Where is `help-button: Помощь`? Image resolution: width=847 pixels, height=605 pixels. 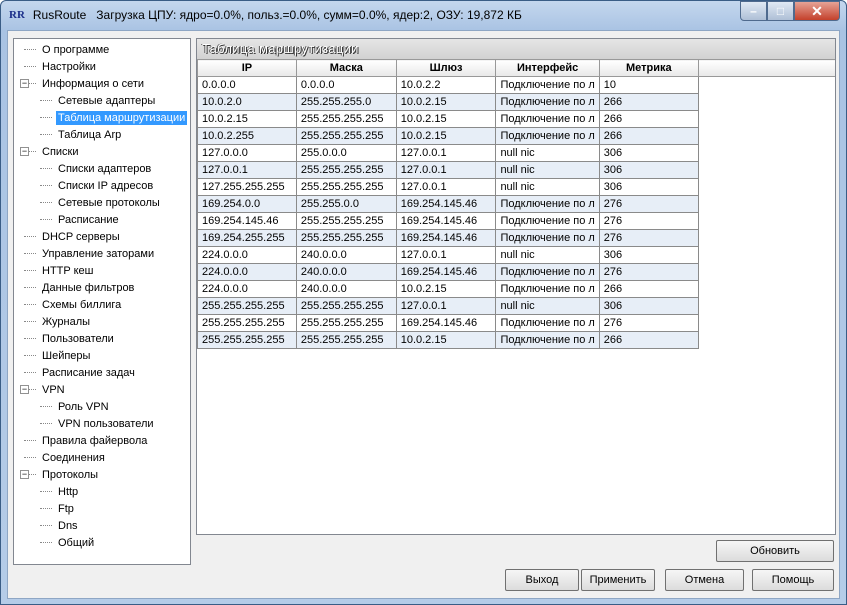
help-button: Помощь is located at coordinates (793, 580).